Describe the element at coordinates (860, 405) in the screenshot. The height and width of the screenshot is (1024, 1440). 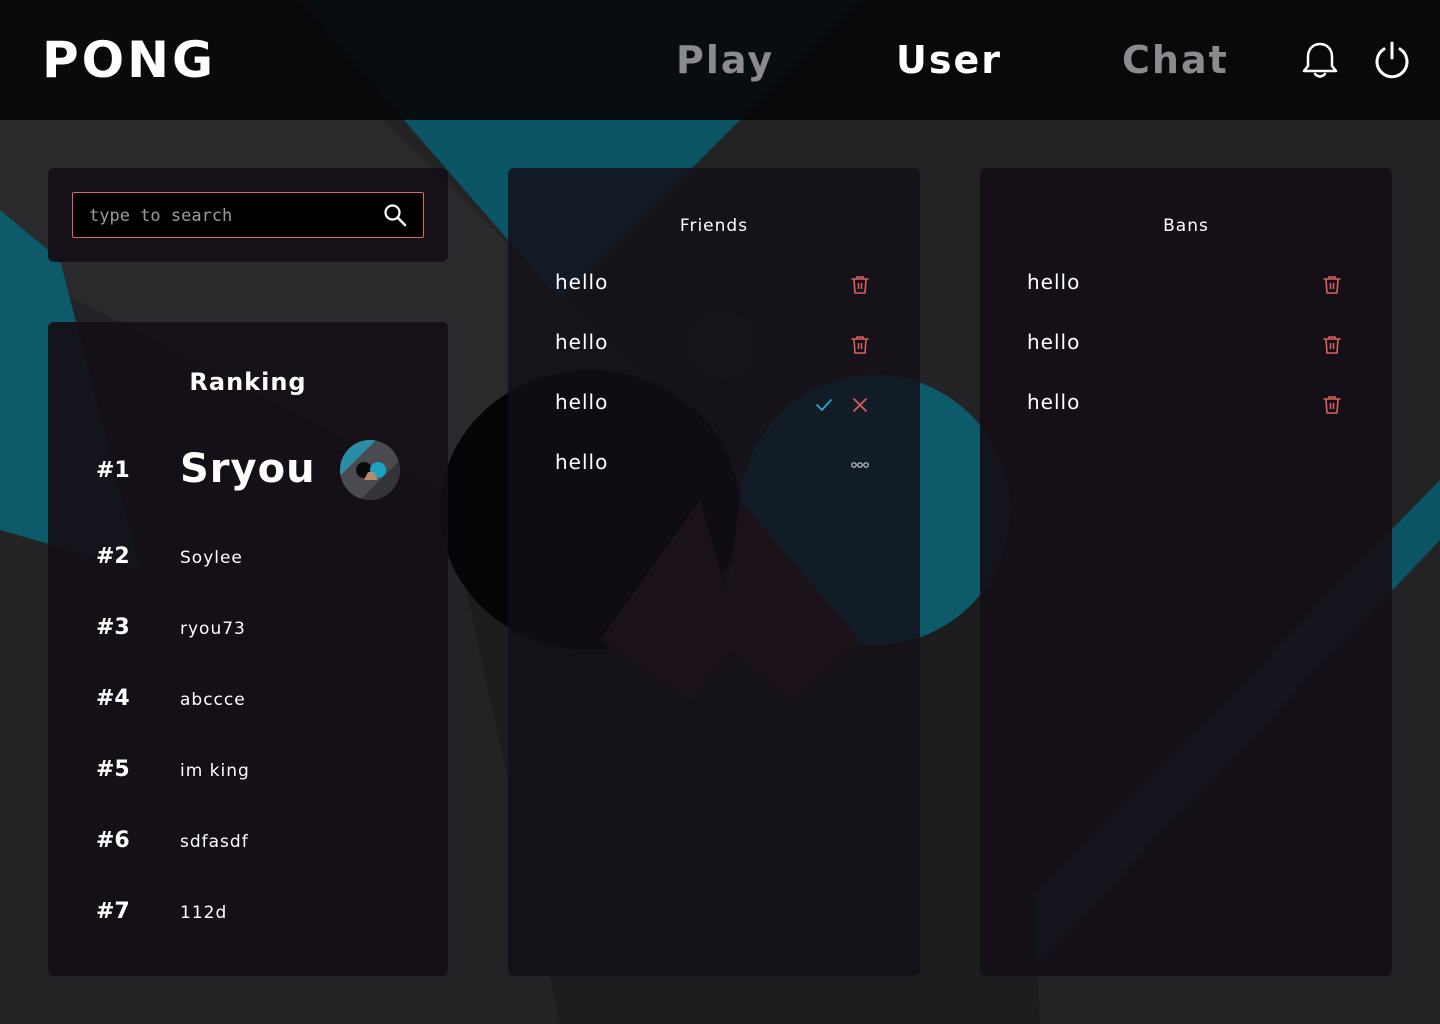
I see `close-icon` at that location.